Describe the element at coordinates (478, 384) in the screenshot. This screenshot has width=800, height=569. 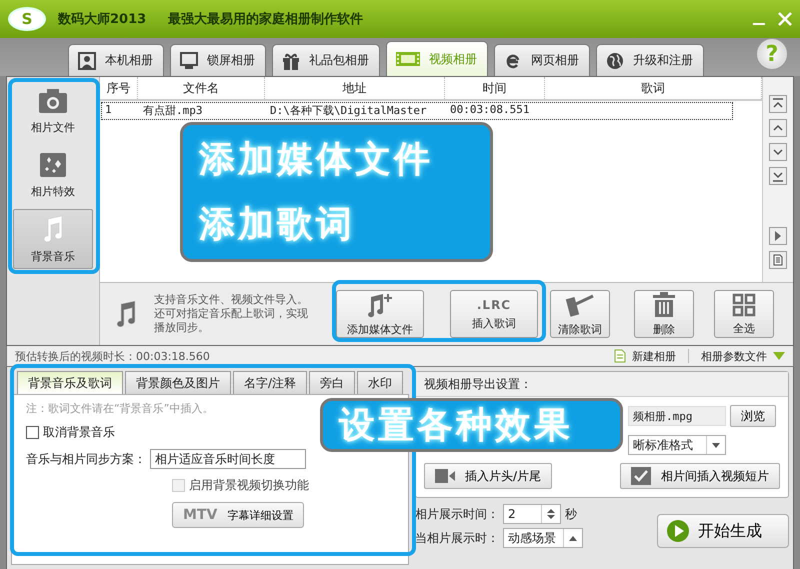
I see `export-title: 视频相册导出设置：` at that location.